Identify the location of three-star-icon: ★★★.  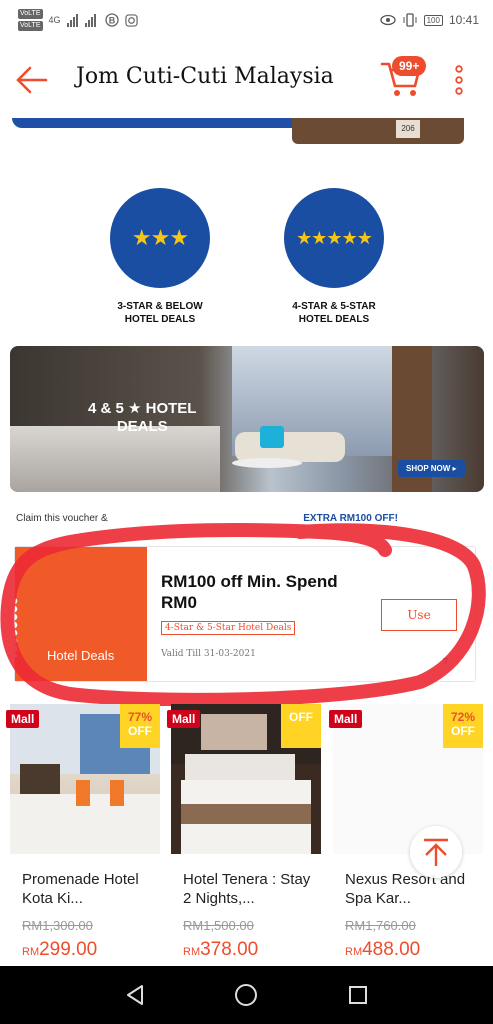
(160, 238).